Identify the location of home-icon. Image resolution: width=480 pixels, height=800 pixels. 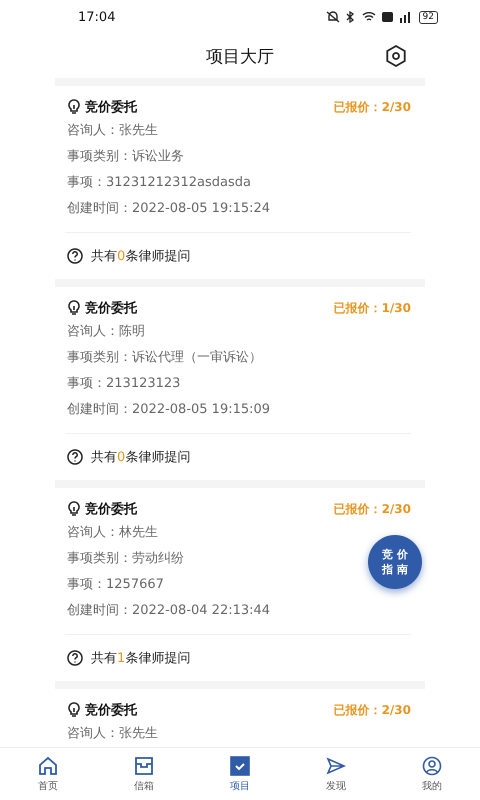
(48, 766).